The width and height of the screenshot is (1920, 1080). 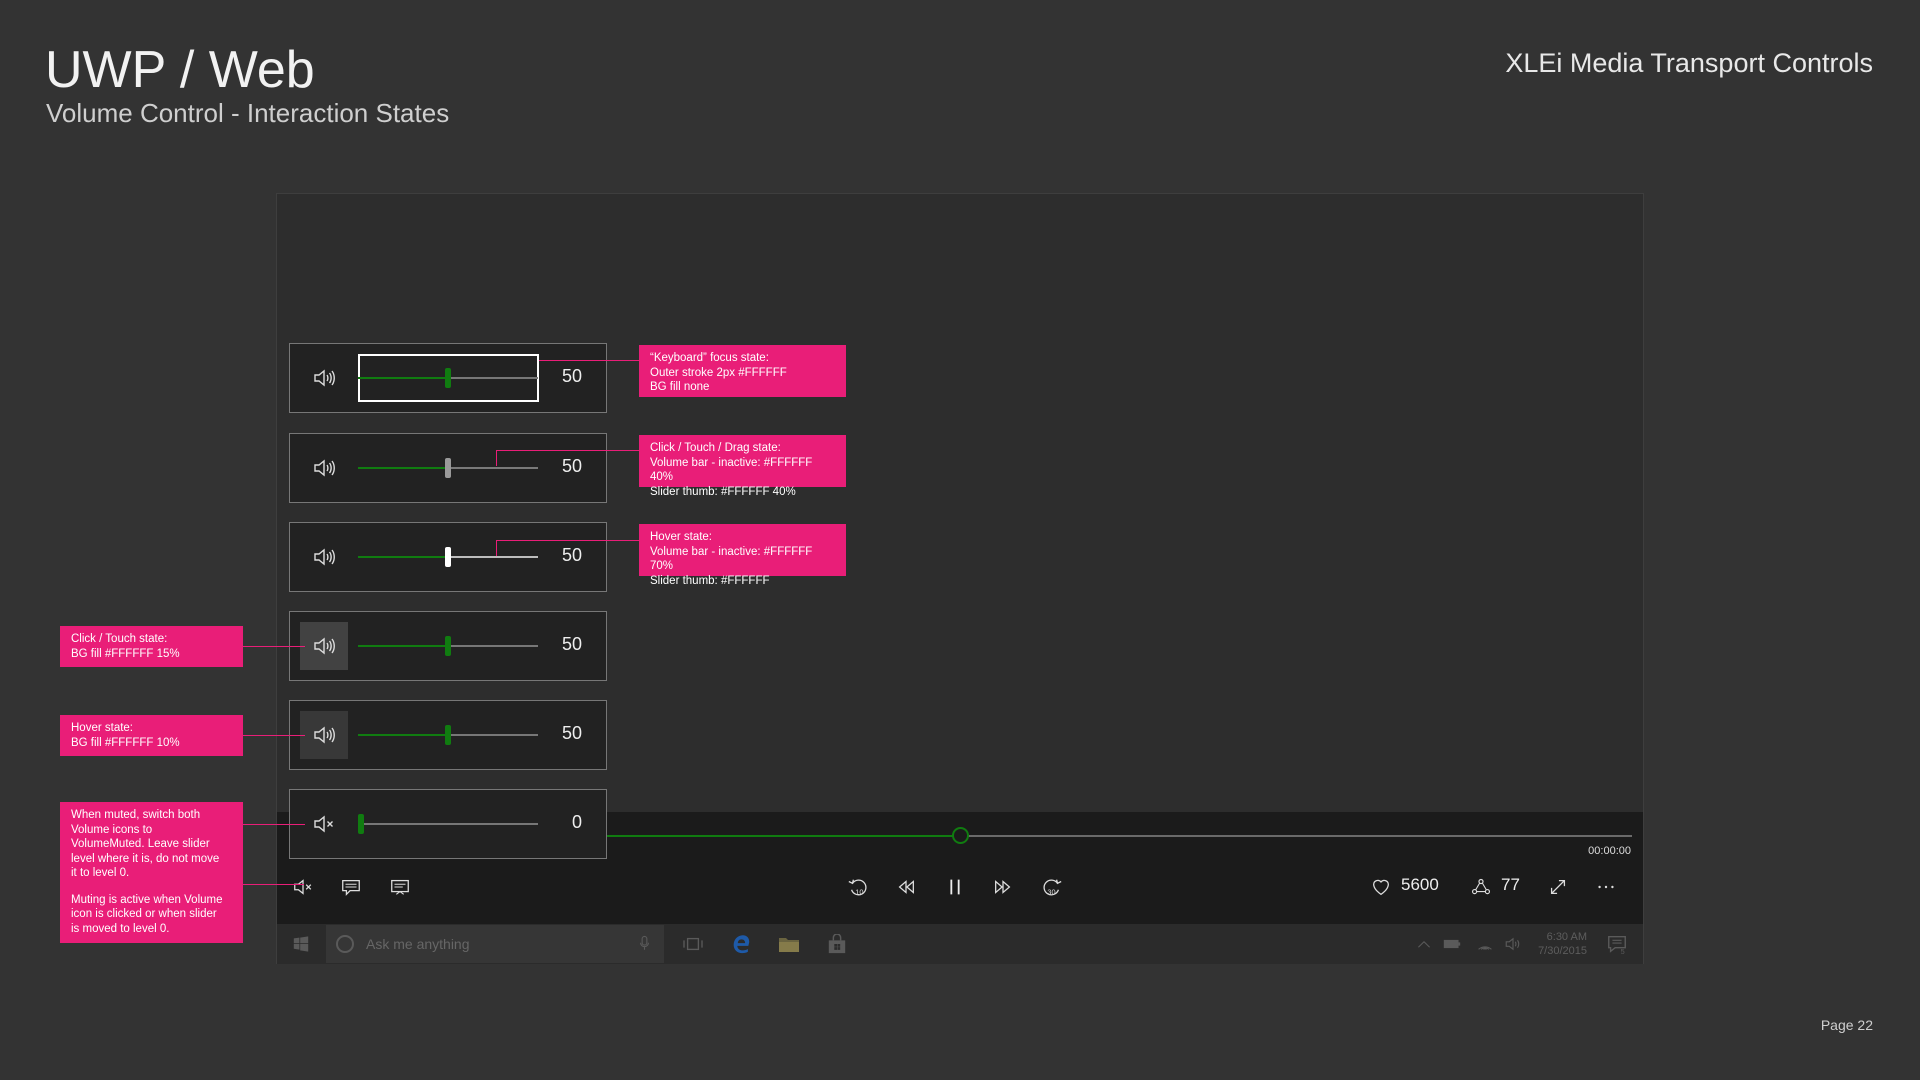 I want to click on task-view-icon, so click(x=693, y=944).